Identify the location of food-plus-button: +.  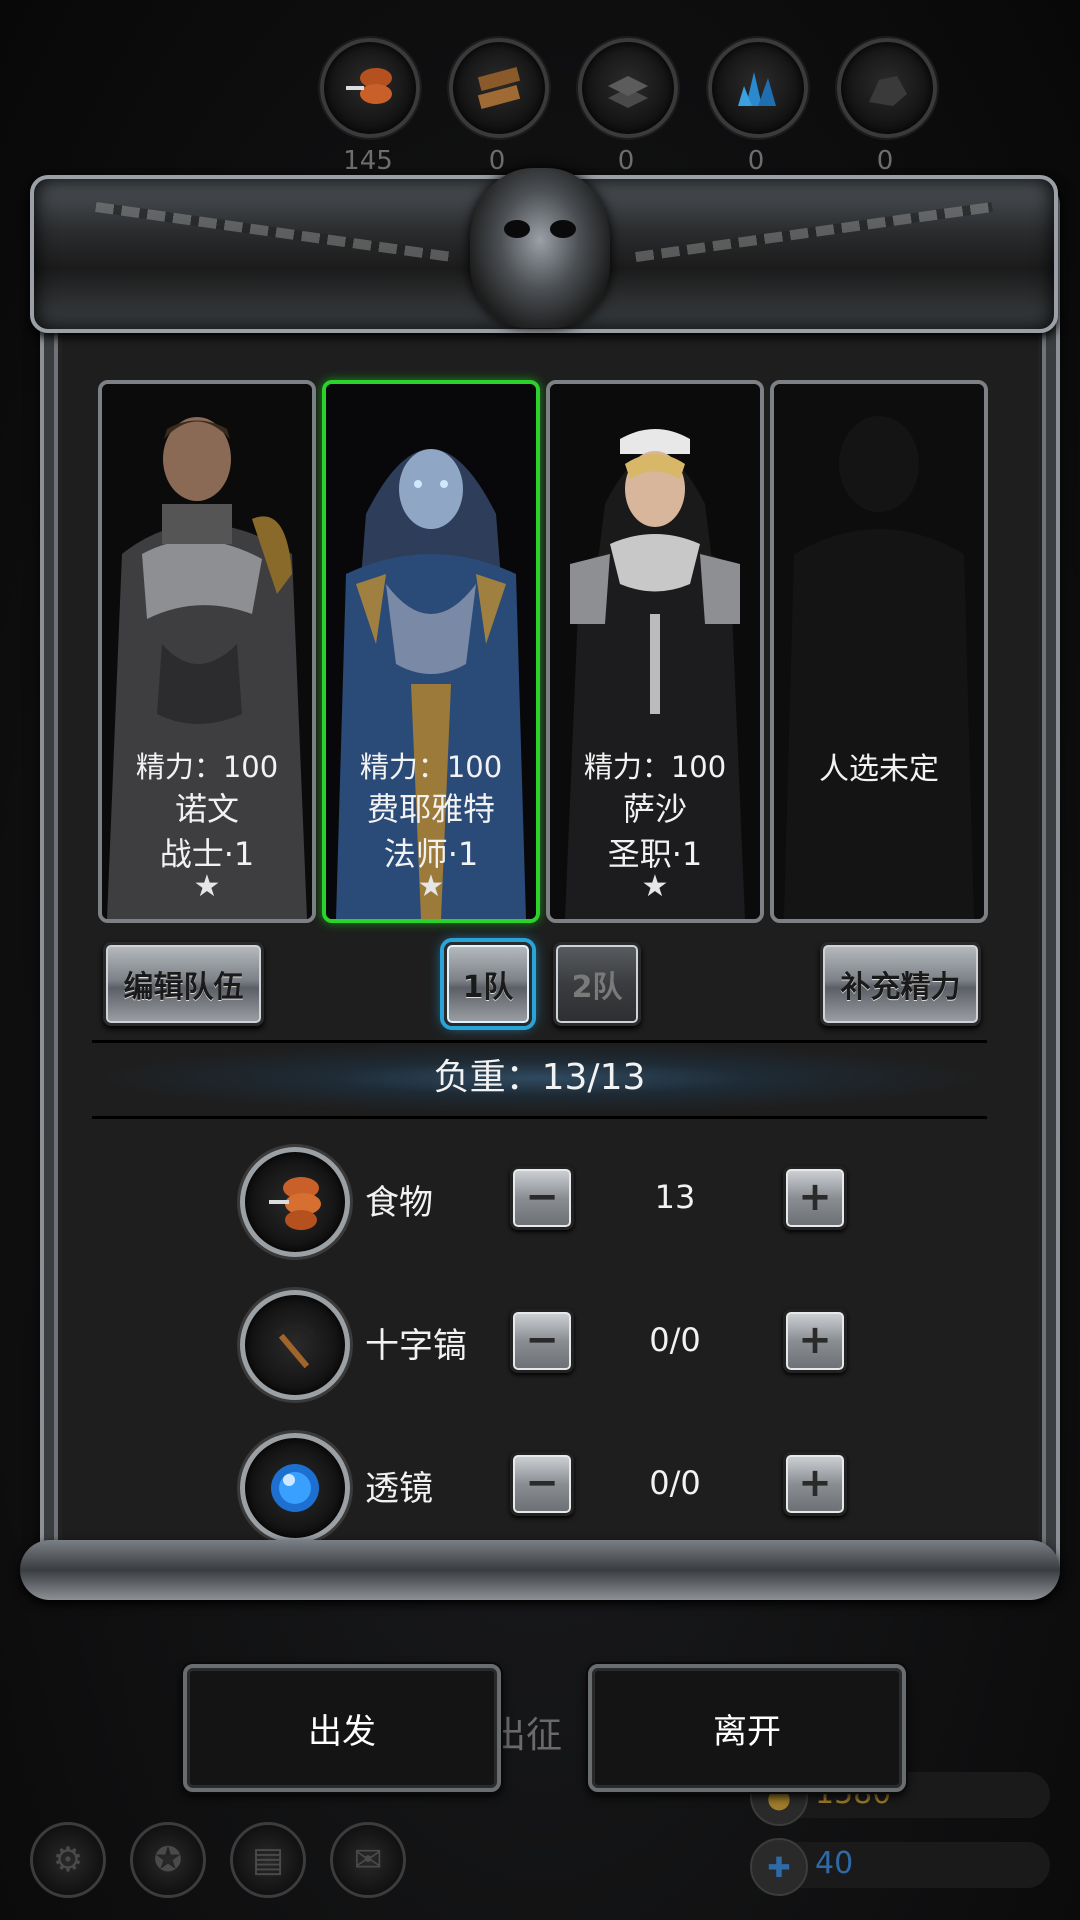
(815, 1198).